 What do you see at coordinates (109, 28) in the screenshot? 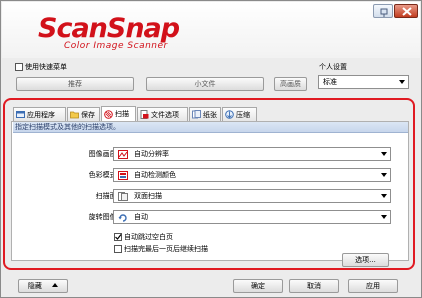
I see `logo-main-text: ScanSnap` at bounding box center [109, 28].